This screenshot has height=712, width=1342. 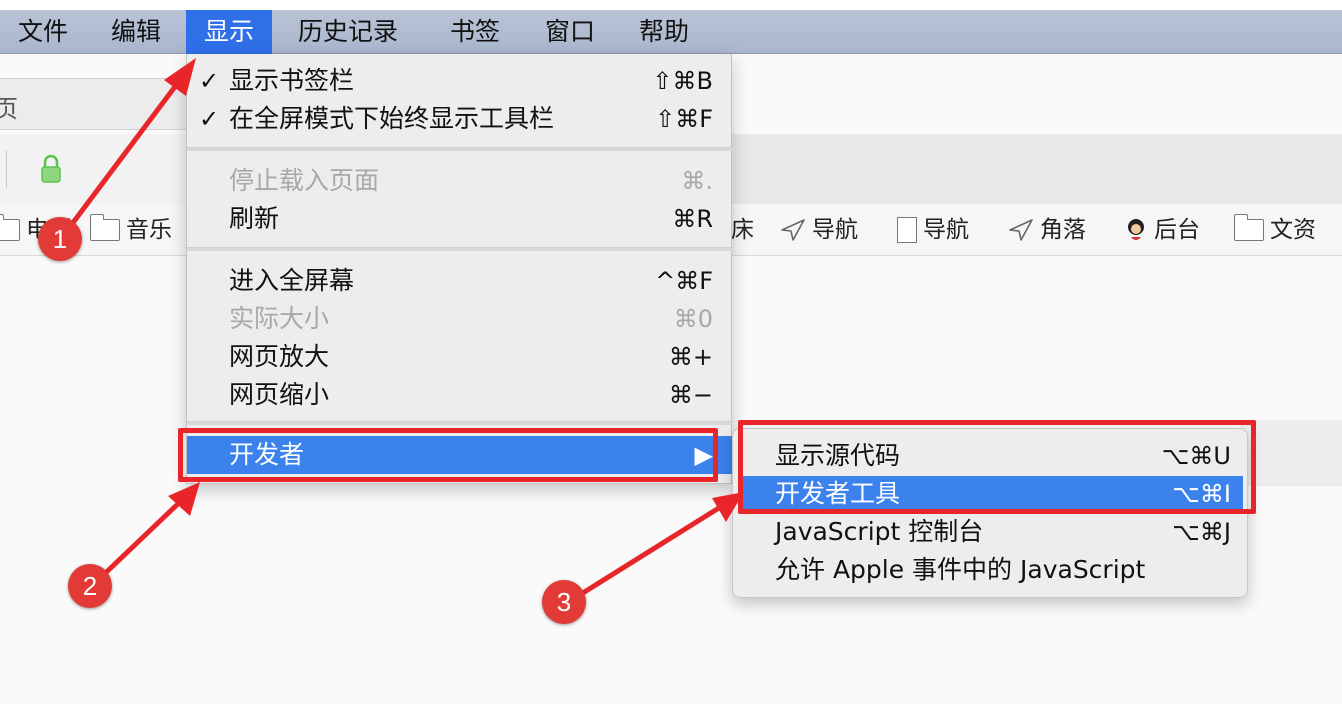 I want to click on menu-edit: 编辑, so click(x=136, y=32).